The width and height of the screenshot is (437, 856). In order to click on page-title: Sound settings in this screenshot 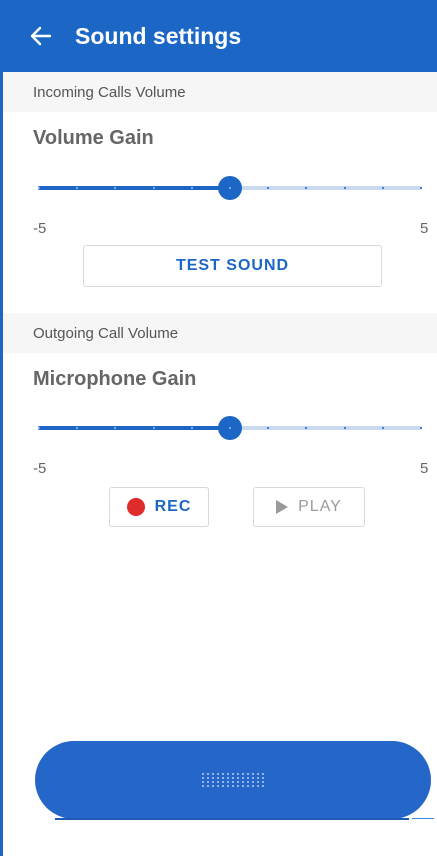, I will do `click(158, 35)`.